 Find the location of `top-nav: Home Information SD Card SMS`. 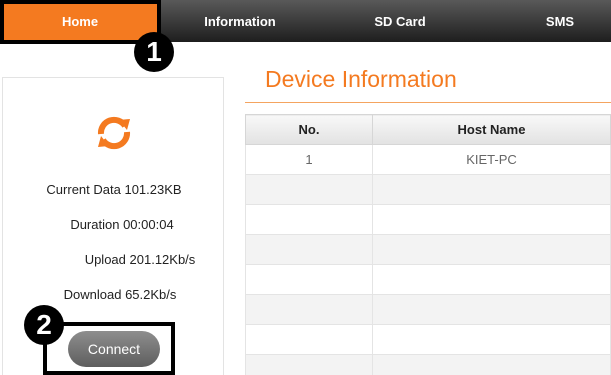

top-nav: Home Information SD Card SMS is located at coordinates (305, 21).